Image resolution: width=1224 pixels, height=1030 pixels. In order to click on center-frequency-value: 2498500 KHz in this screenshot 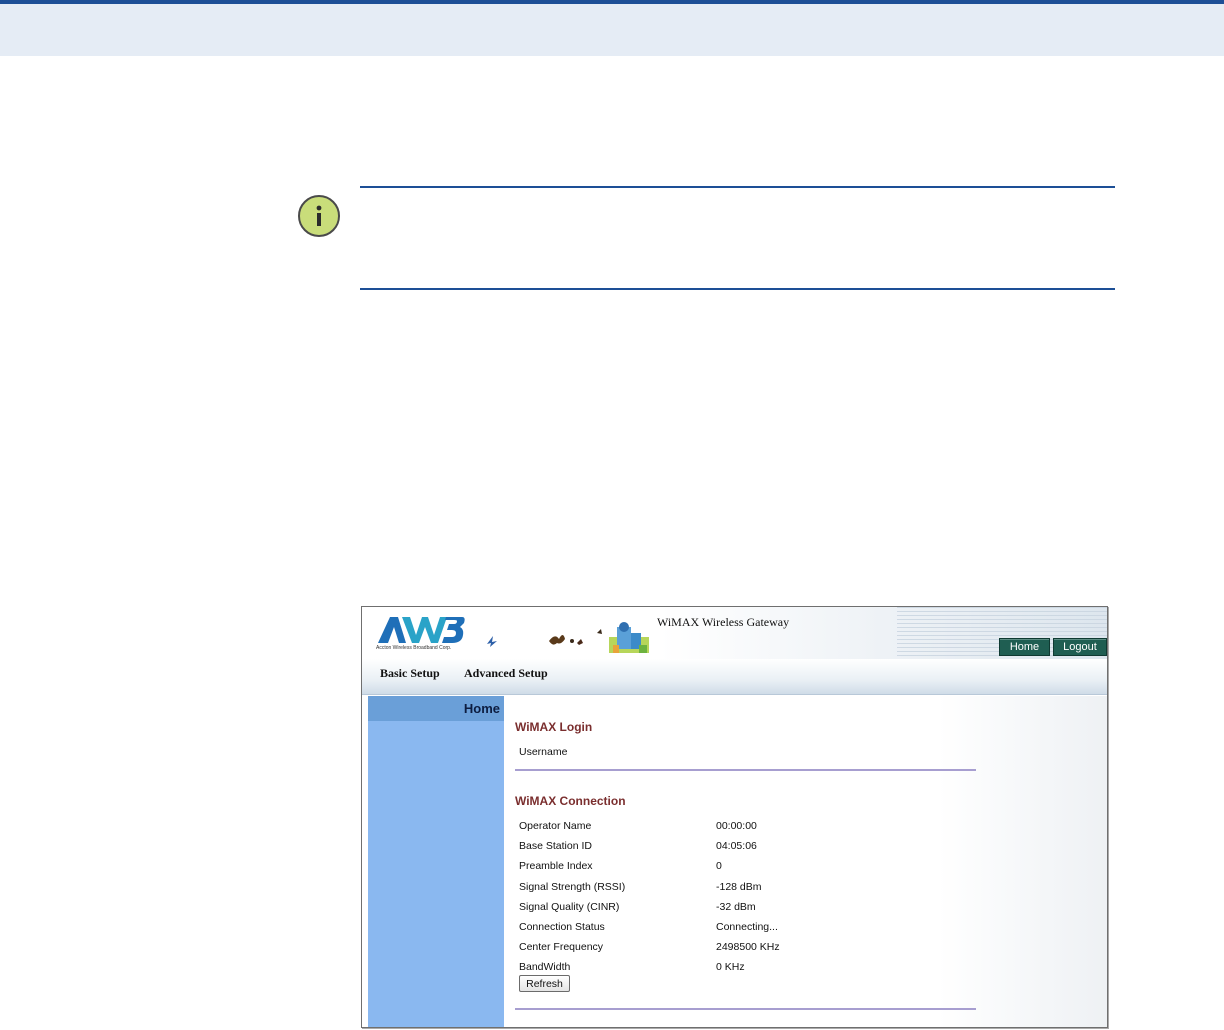, I will do `click(748, 947)`.